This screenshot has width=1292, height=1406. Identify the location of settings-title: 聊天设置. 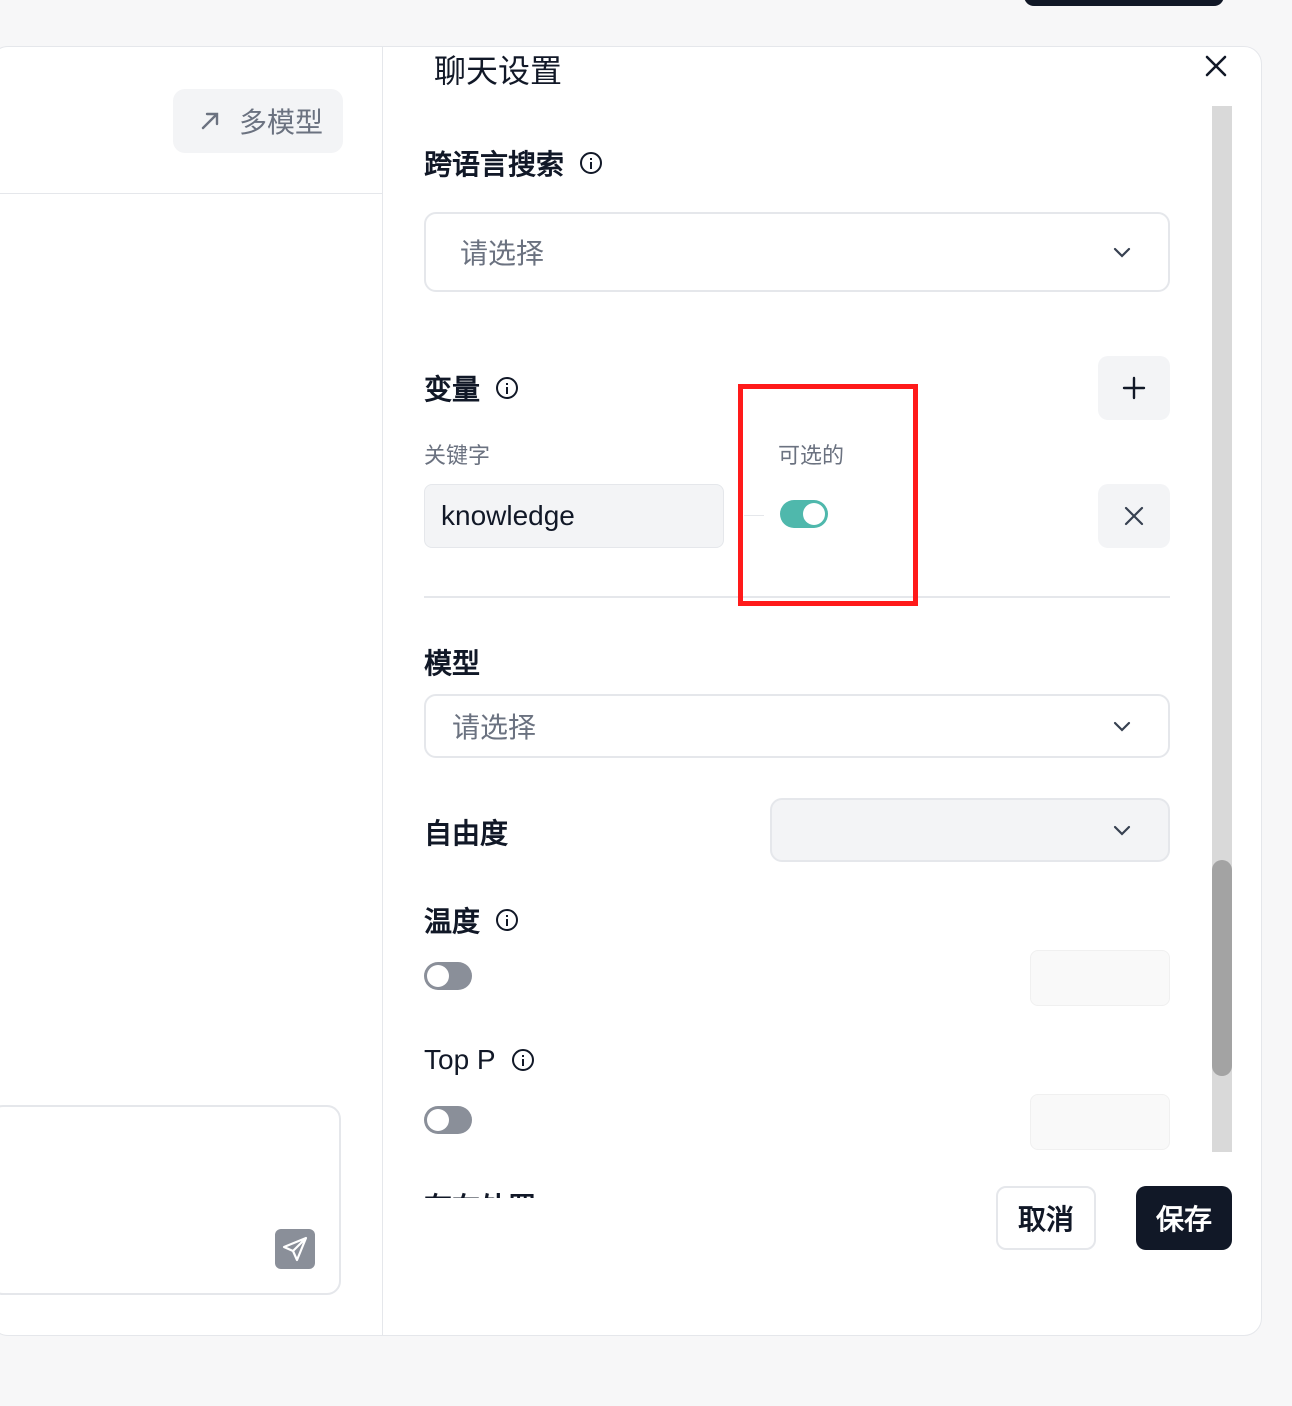
(498, 71).